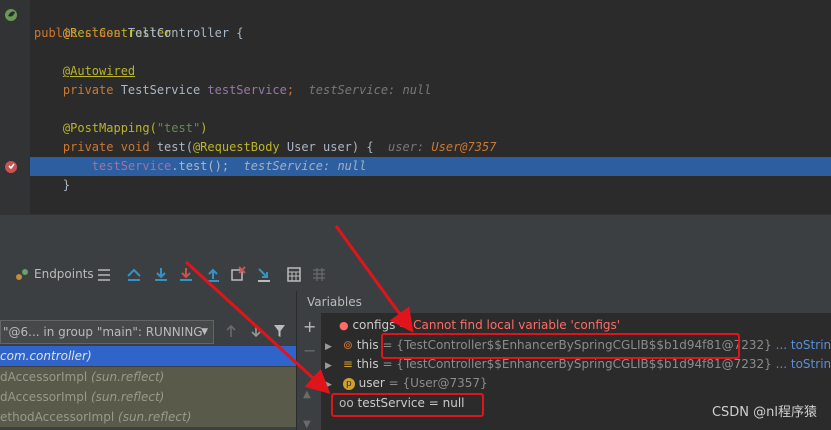 The width and height of the screenshot is (831, 430). I want to click on keyword-private-void: private void, so click(109, 147).